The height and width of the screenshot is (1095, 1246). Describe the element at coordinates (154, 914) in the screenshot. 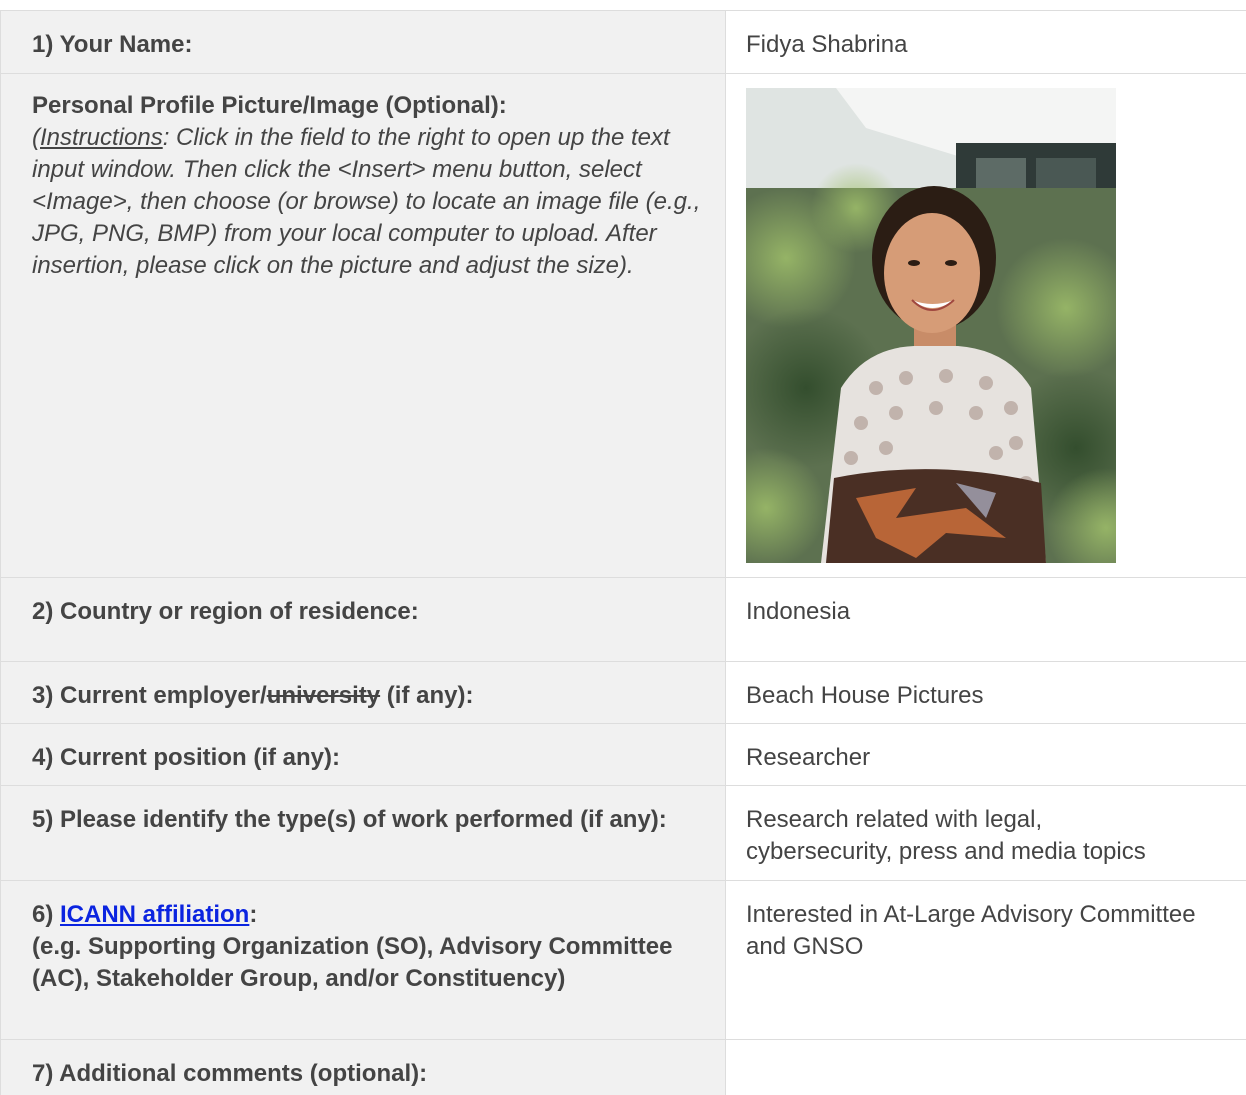

I see `icann-affiliation-link: ICANN affiliation` at that location.